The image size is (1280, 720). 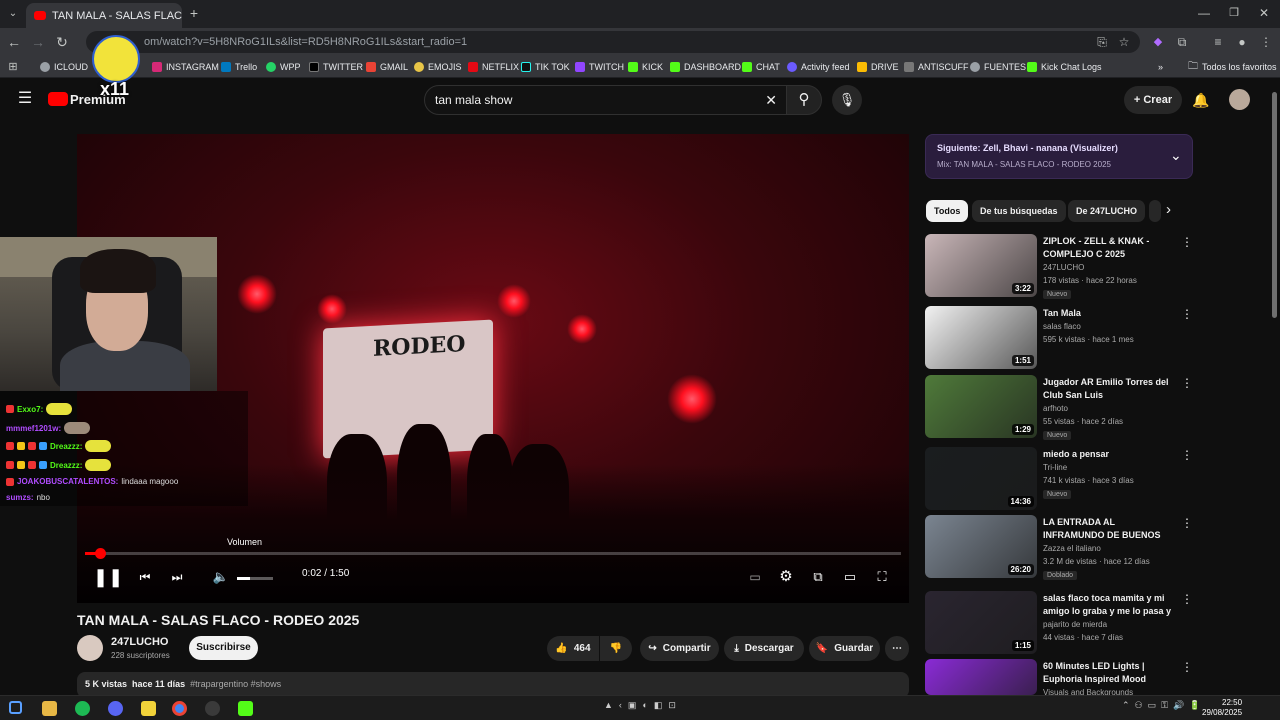 I want to click on progress-scrubber, so click(x=100, y=553).